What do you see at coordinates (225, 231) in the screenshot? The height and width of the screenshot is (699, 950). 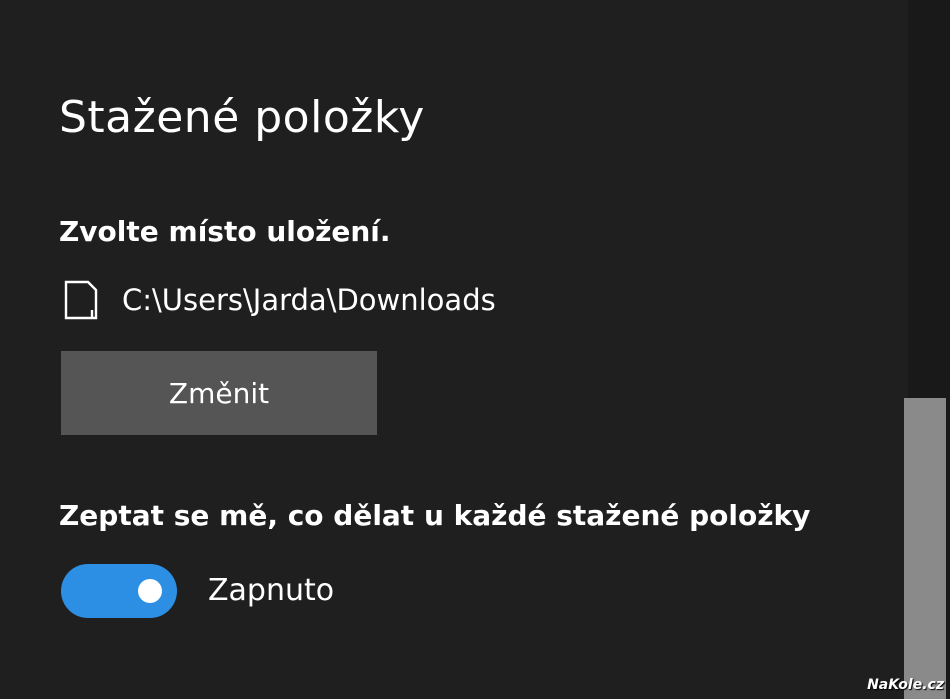 I see `location-label: Zvolte místo uložení.` at bounding box center [225, 231].